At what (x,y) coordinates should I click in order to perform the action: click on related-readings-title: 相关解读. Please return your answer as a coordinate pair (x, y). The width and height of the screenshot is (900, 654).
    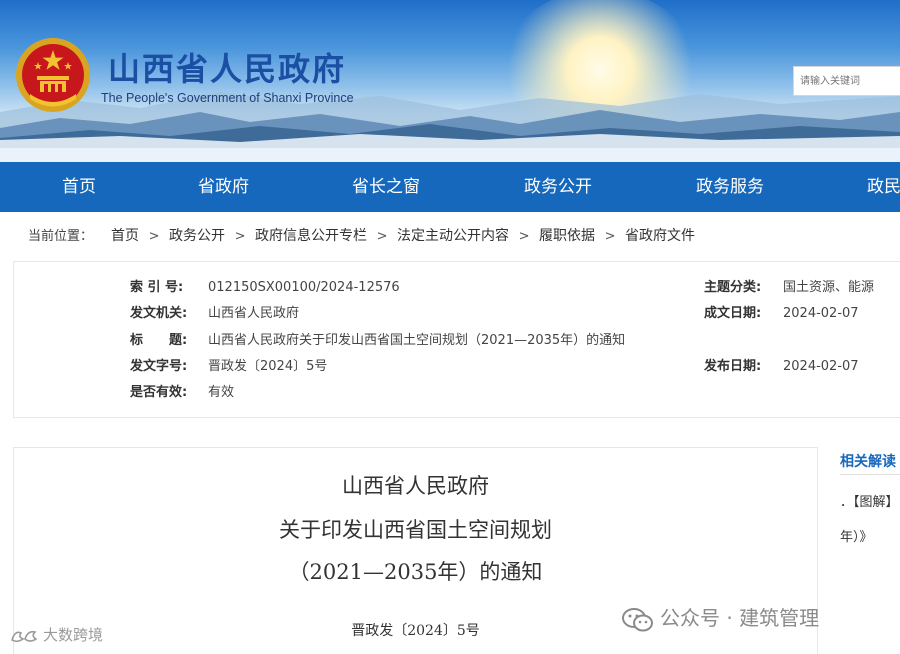
    Looking at the image, I should click on (868, 462).